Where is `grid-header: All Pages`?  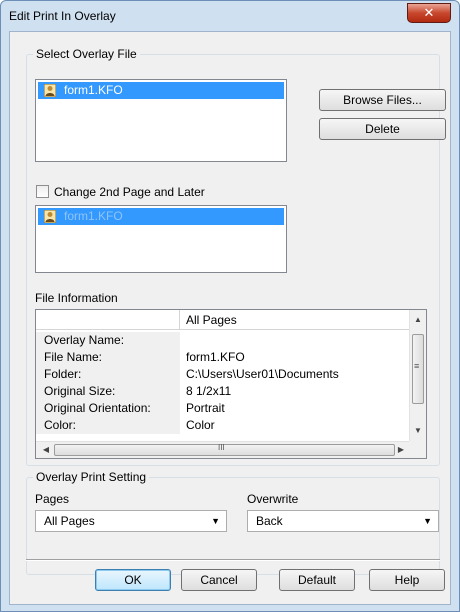
grid-header: All Pages is located at coordinates (222, 320).